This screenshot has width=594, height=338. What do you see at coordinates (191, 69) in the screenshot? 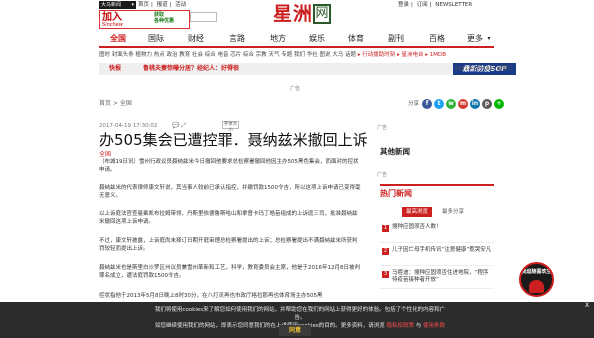
I see `ticker-headline: 鲁桃夫妻惊曝分居？经纪人：好得很` at bounding box center [191, 69].